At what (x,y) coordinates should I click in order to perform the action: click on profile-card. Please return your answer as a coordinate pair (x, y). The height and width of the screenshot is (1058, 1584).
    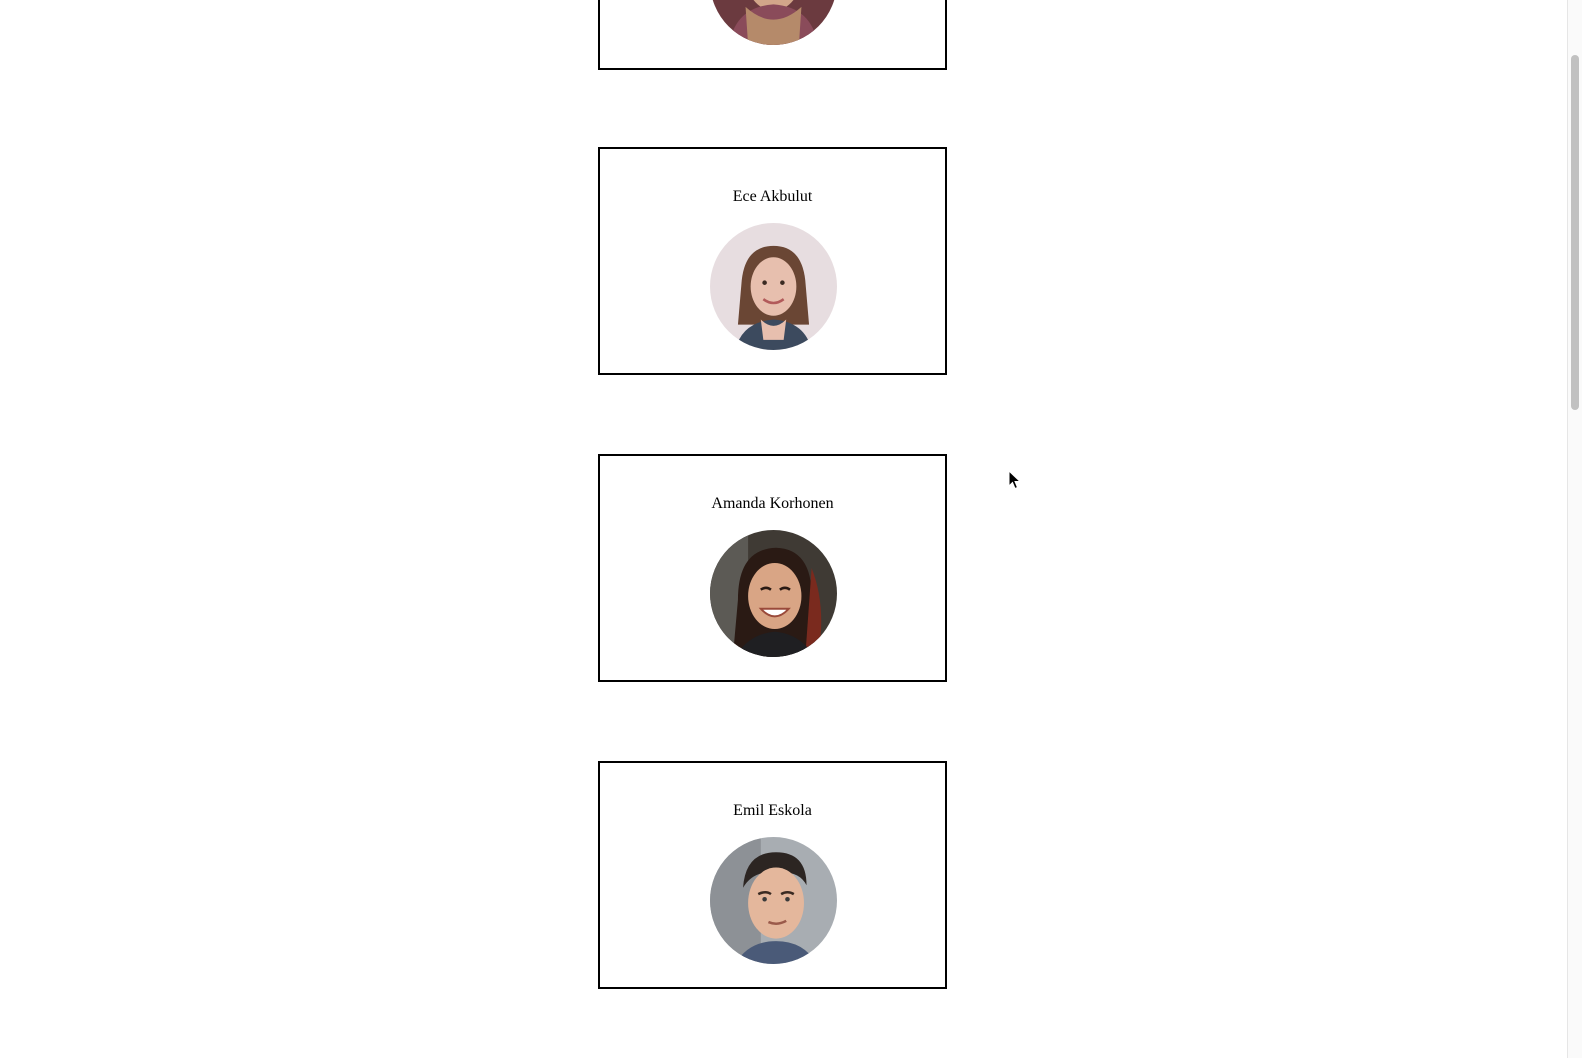
    Looking at the image, I should click on (772, 35).